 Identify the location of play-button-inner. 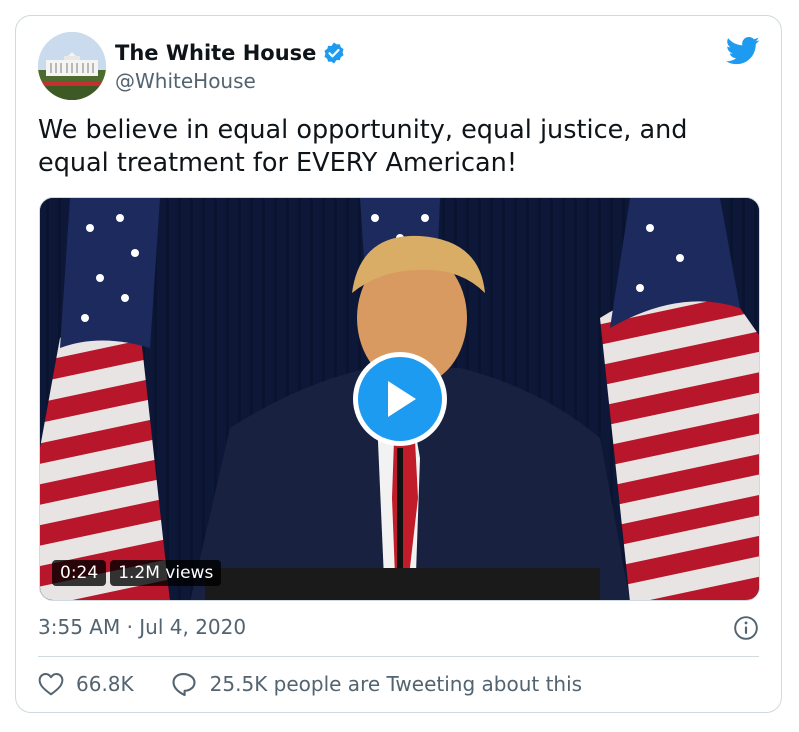
(400, 399).